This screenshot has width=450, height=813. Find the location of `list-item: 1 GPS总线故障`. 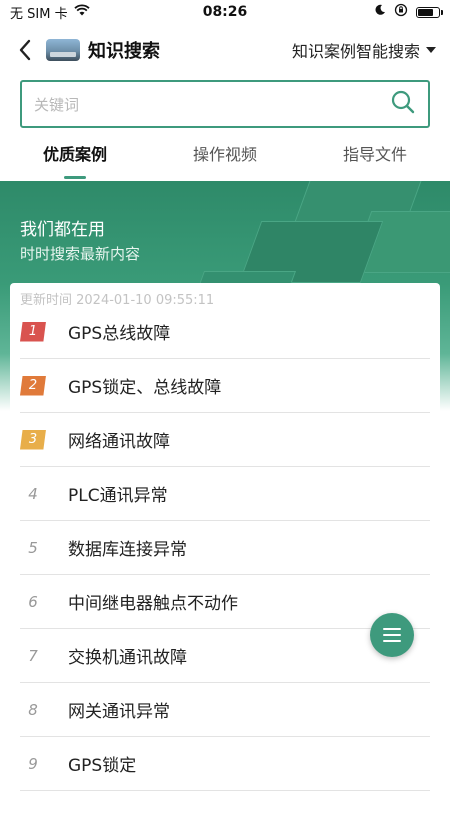

list-item: 1 GPS总线故障 is located at coordinates (225, 332).